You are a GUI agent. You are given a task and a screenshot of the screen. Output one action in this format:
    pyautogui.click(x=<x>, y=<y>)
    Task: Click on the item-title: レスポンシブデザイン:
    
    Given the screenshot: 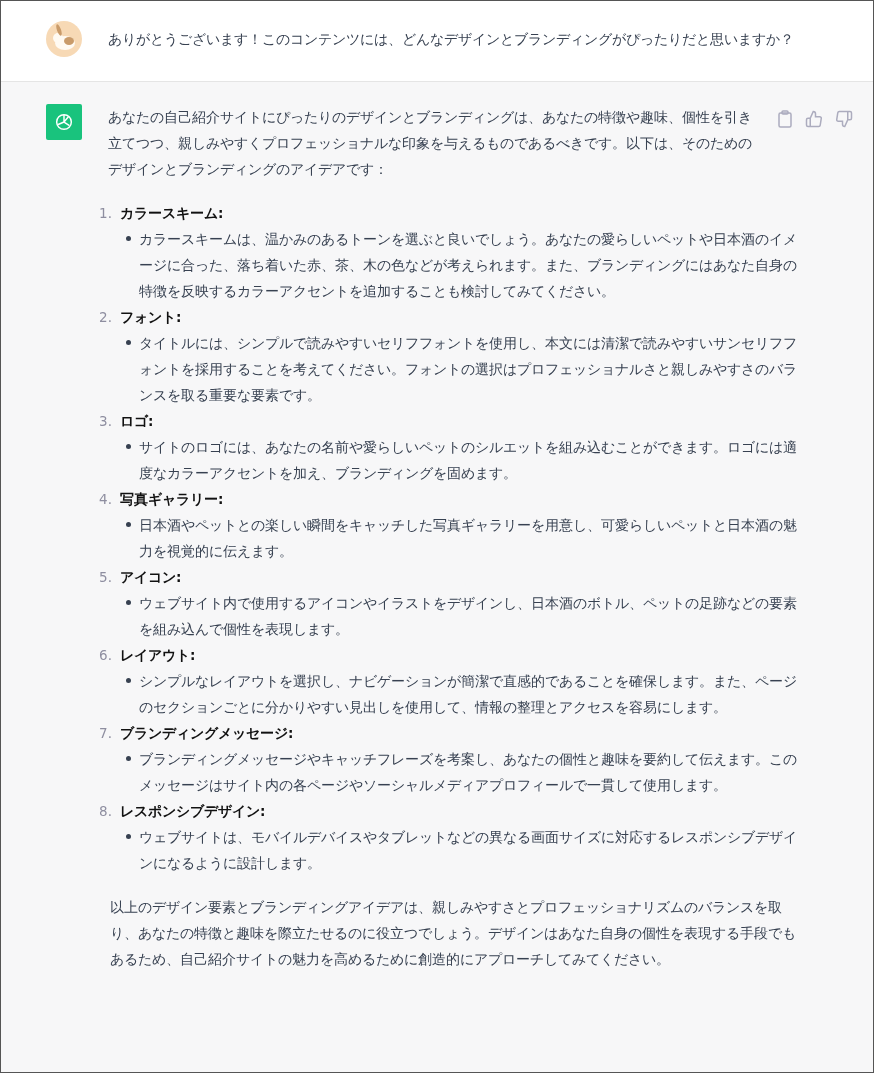 What is the action you would take?
    pyautogui.click(x=193, y=811)
    